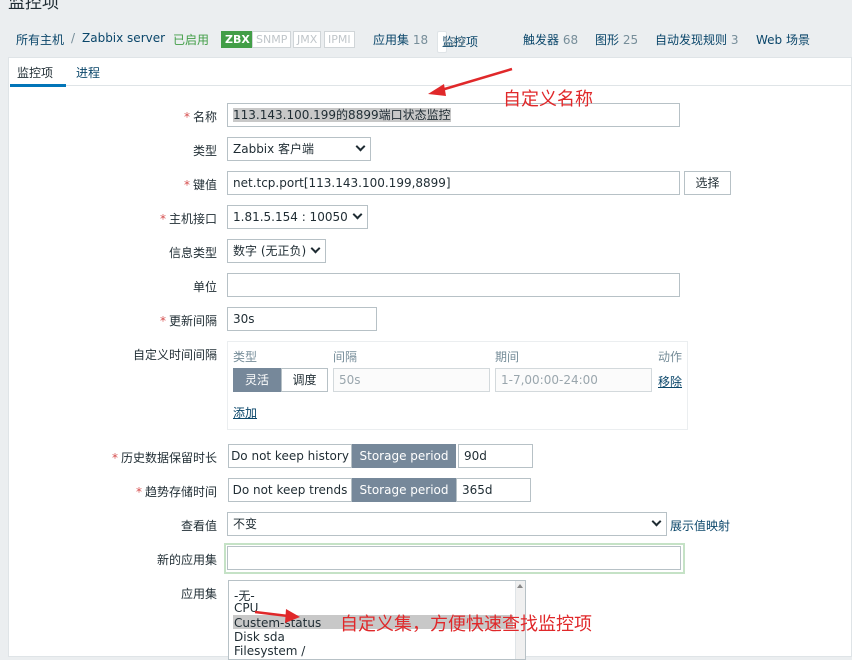 The width and height of the screenshot is (852, 660). Describe the element at coordinates (292, 616) in the screenshot. I see `app-arrow-head` at that location.